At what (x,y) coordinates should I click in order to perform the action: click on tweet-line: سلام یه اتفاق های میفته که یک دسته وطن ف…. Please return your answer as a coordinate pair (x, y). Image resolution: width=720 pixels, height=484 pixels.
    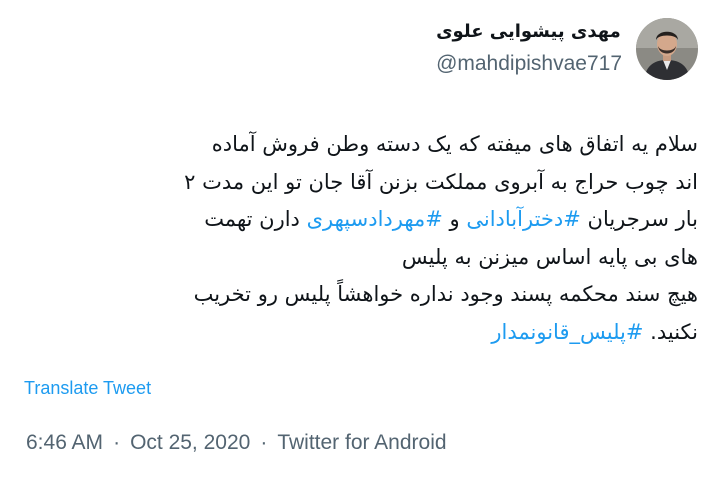
    Looking at the image, I should click on (454, 144).